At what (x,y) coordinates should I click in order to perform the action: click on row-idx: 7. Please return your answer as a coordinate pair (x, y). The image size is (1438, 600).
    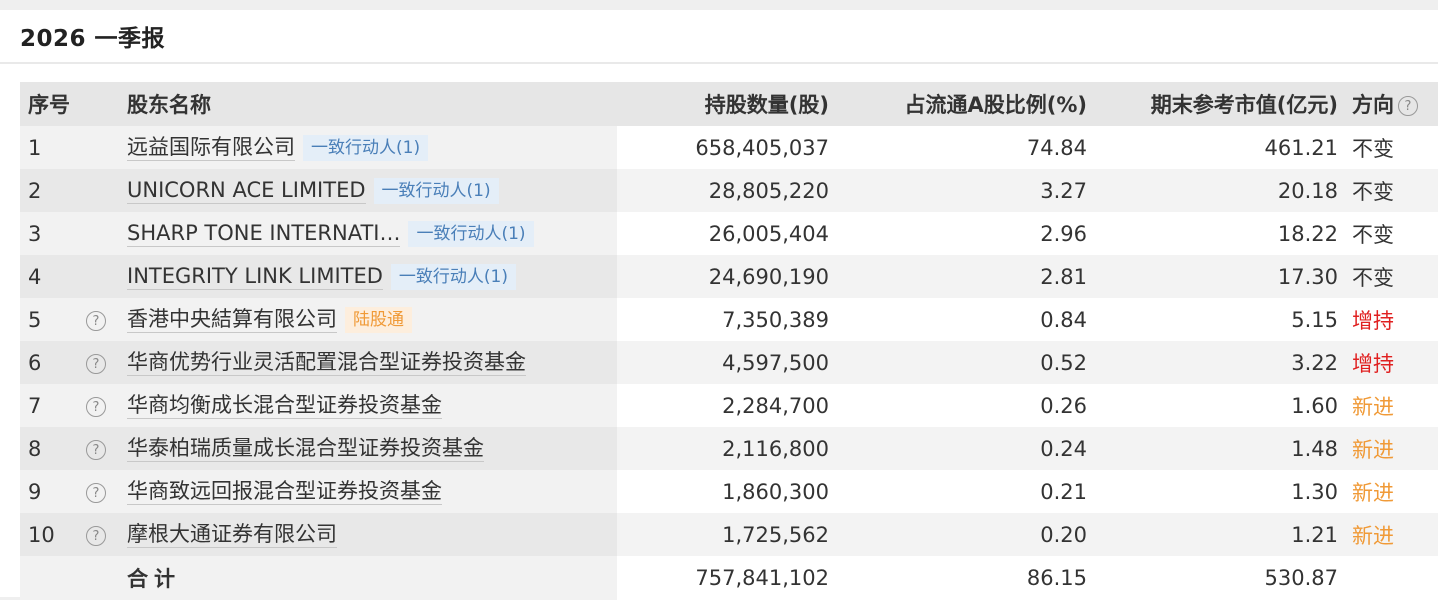
    Looking at the image, I should click on (35, 405).